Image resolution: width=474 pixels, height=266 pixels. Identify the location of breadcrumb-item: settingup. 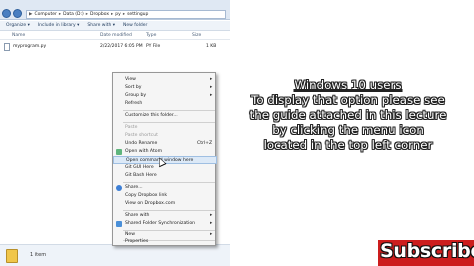
(137, 14).